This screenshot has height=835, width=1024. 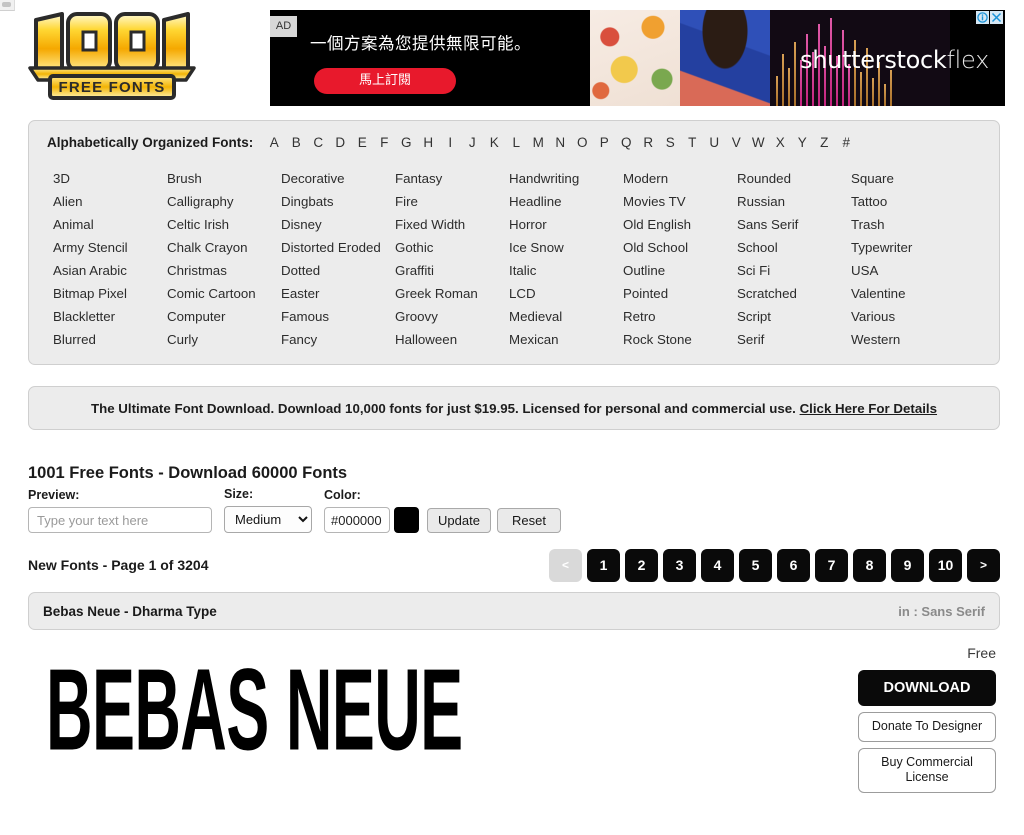 I want to click on category-link-headline: Headline, so click(x=566, y=201).